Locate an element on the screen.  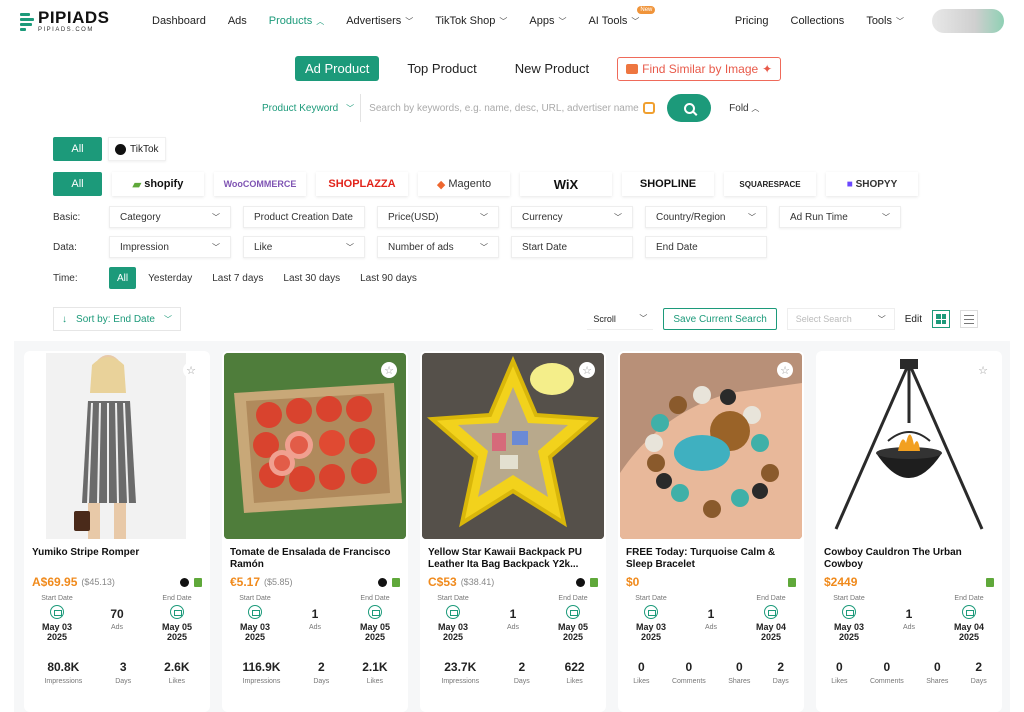
list-view-button is located at coordinates (969, 319).